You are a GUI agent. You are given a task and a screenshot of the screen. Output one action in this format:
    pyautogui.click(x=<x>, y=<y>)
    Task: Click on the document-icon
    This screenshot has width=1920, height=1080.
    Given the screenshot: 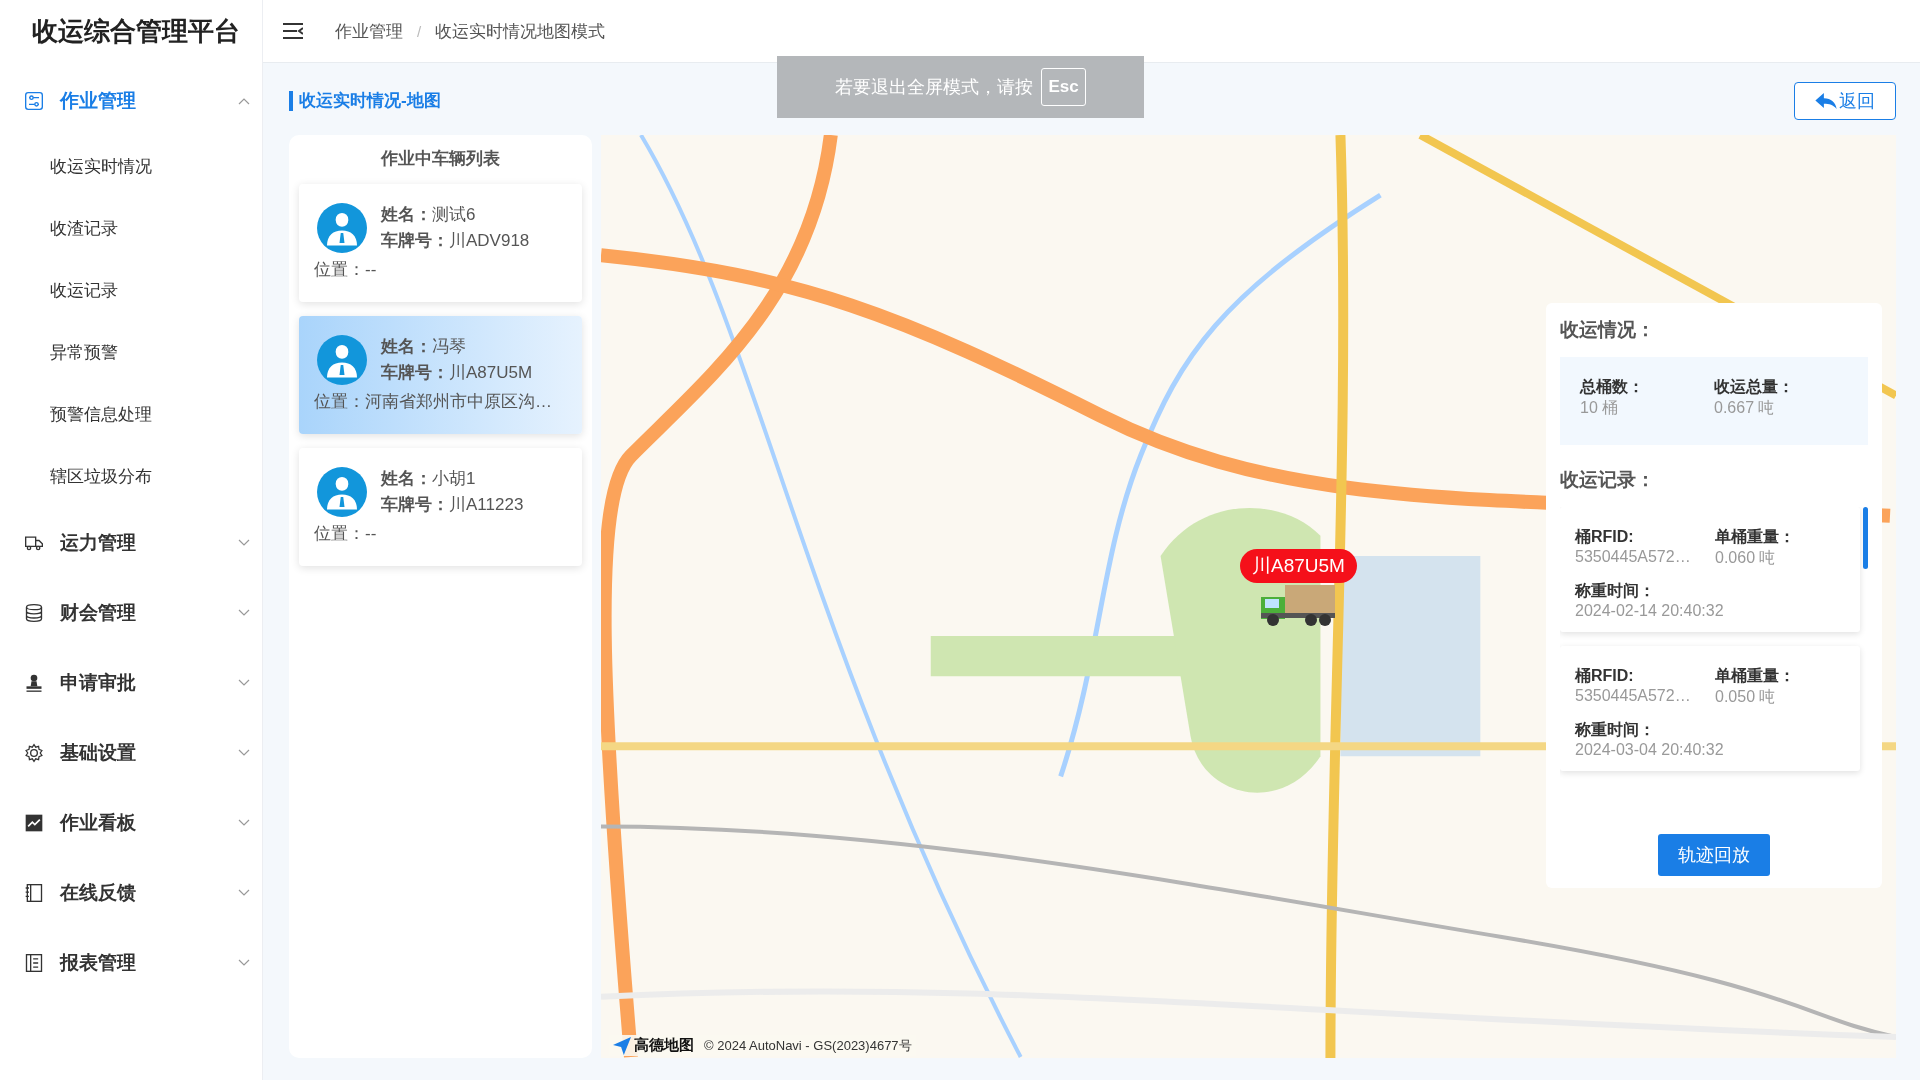 What is the action you would take?
    pyautogui.click(x=34, y=963)
    